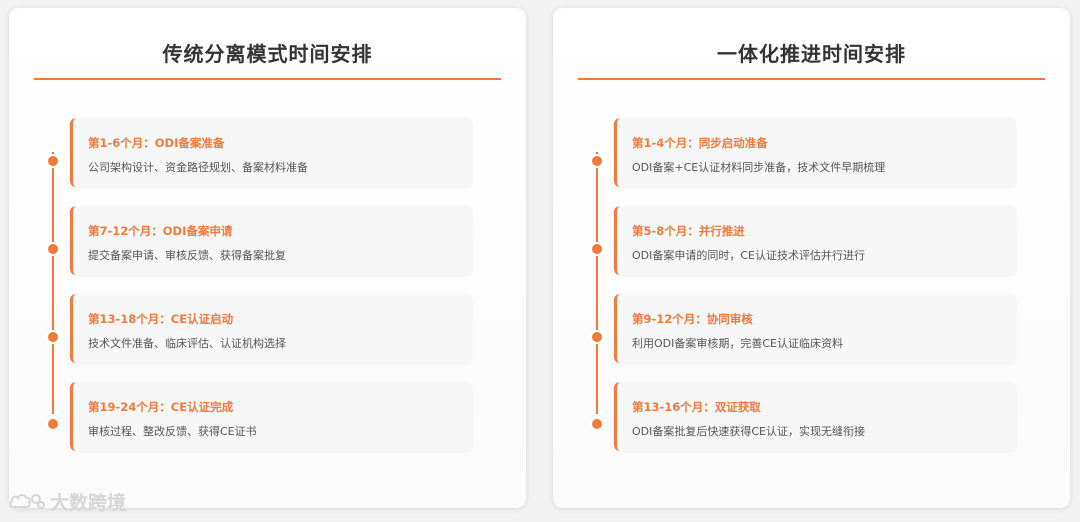 The height and width of the screenshot is (522, 1080). What do you see at coordinates (172, 431) in the screenshot?
I see `timeline-item-desc: 审核过程、整改反馈、获得CE证书` at bounding box center [172, 431].